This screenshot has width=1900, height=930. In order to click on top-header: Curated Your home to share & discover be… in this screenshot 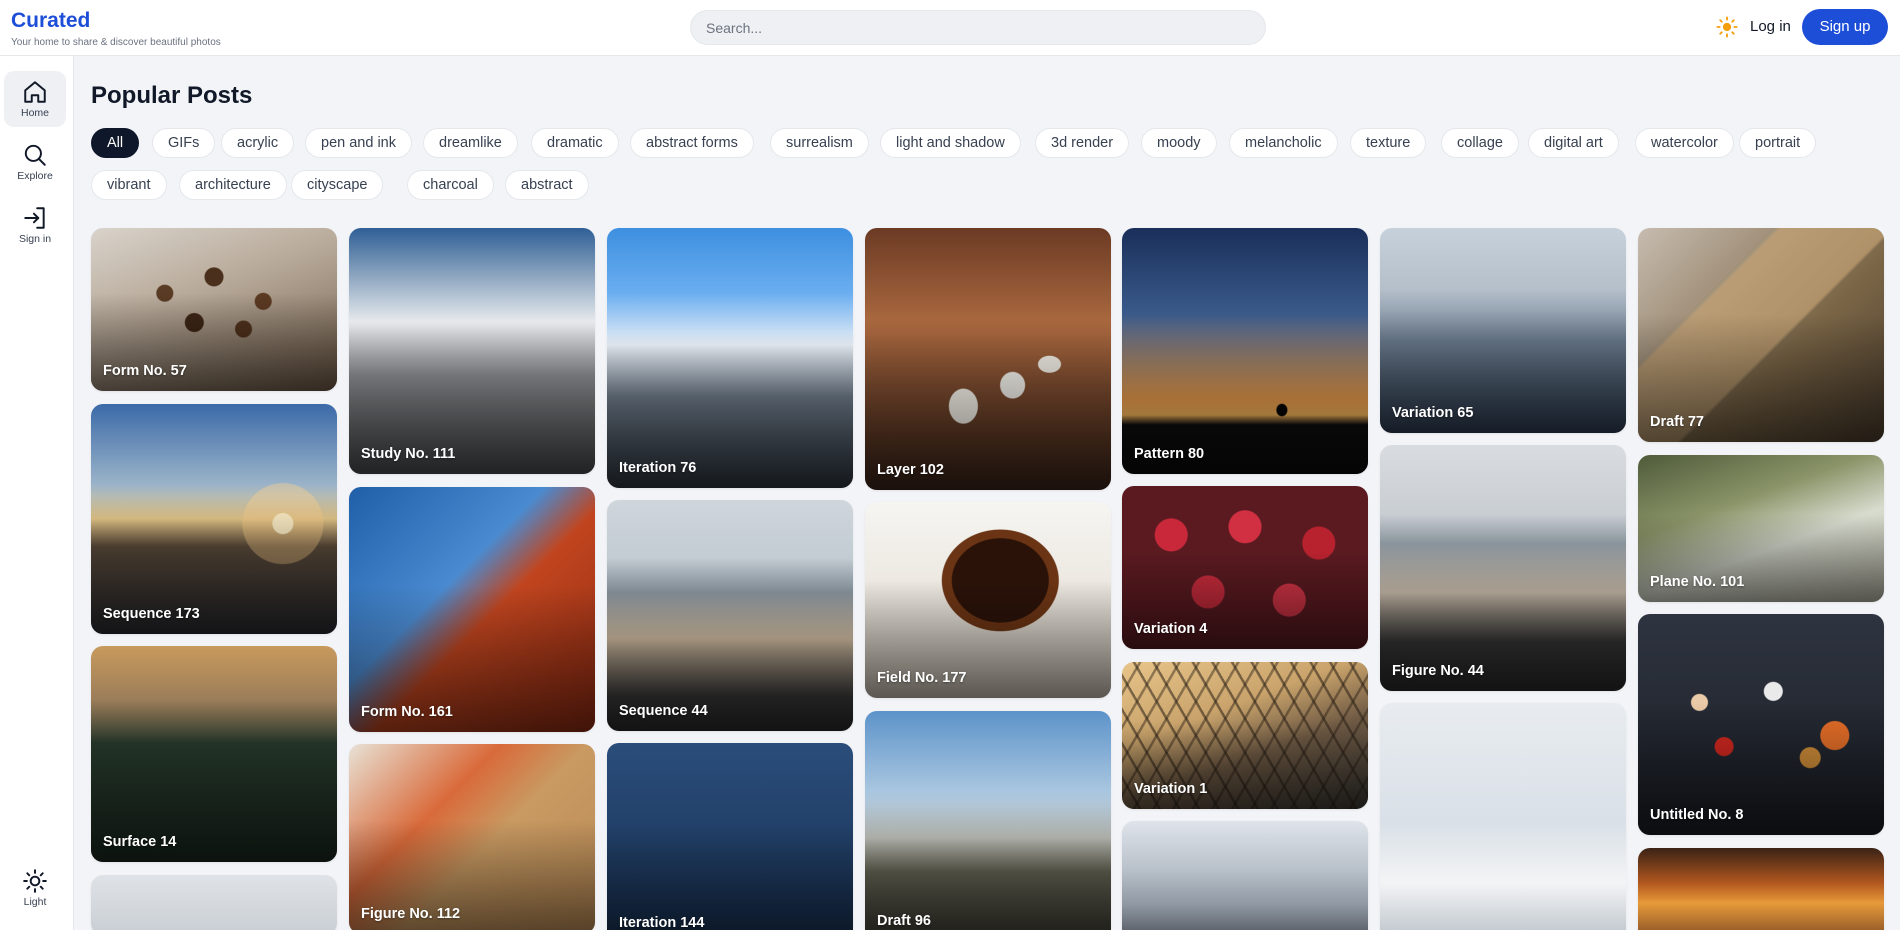, I will do `click(950, 28)`.